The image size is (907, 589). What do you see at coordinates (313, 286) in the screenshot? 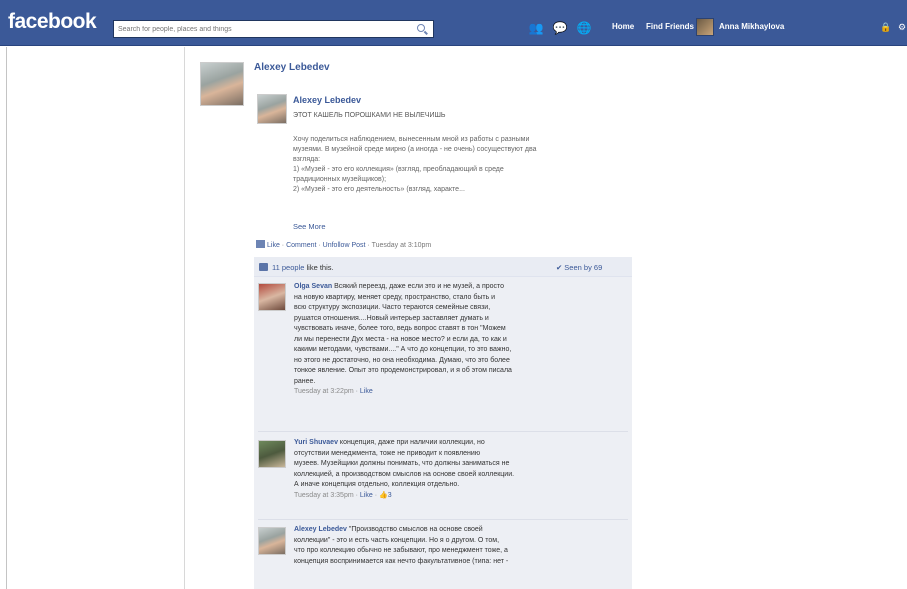
I see `comment-author: Olga Sevan` at bounding box center [313, 286].